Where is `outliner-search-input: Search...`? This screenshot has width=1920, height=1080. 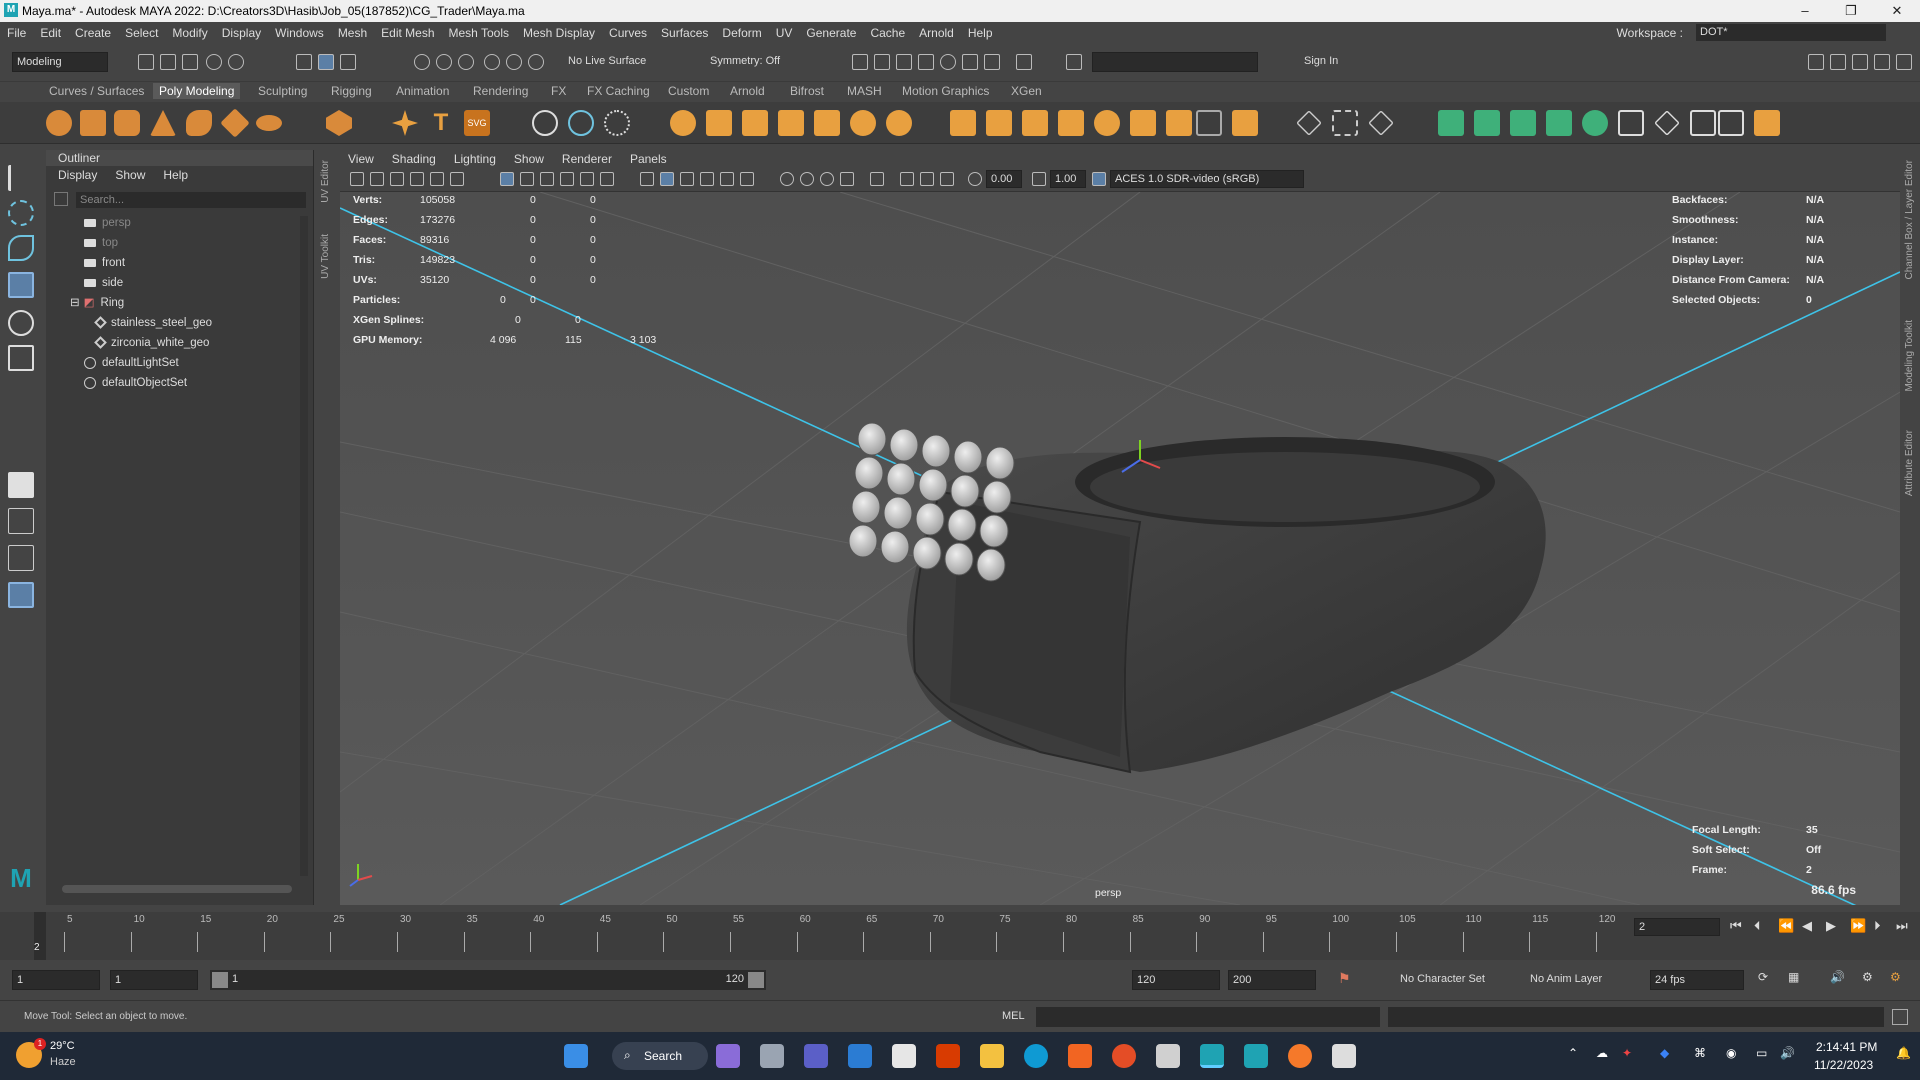
outliner-search-input: Search... is located at coordinates (191, 200).